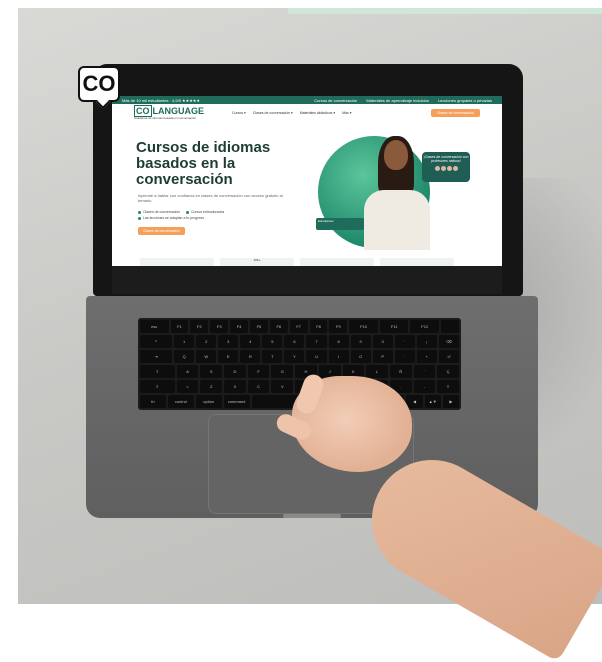  Describe the element at coordinates (250, 356) in the screenshot. I see `keyboard-key: R` at that location.